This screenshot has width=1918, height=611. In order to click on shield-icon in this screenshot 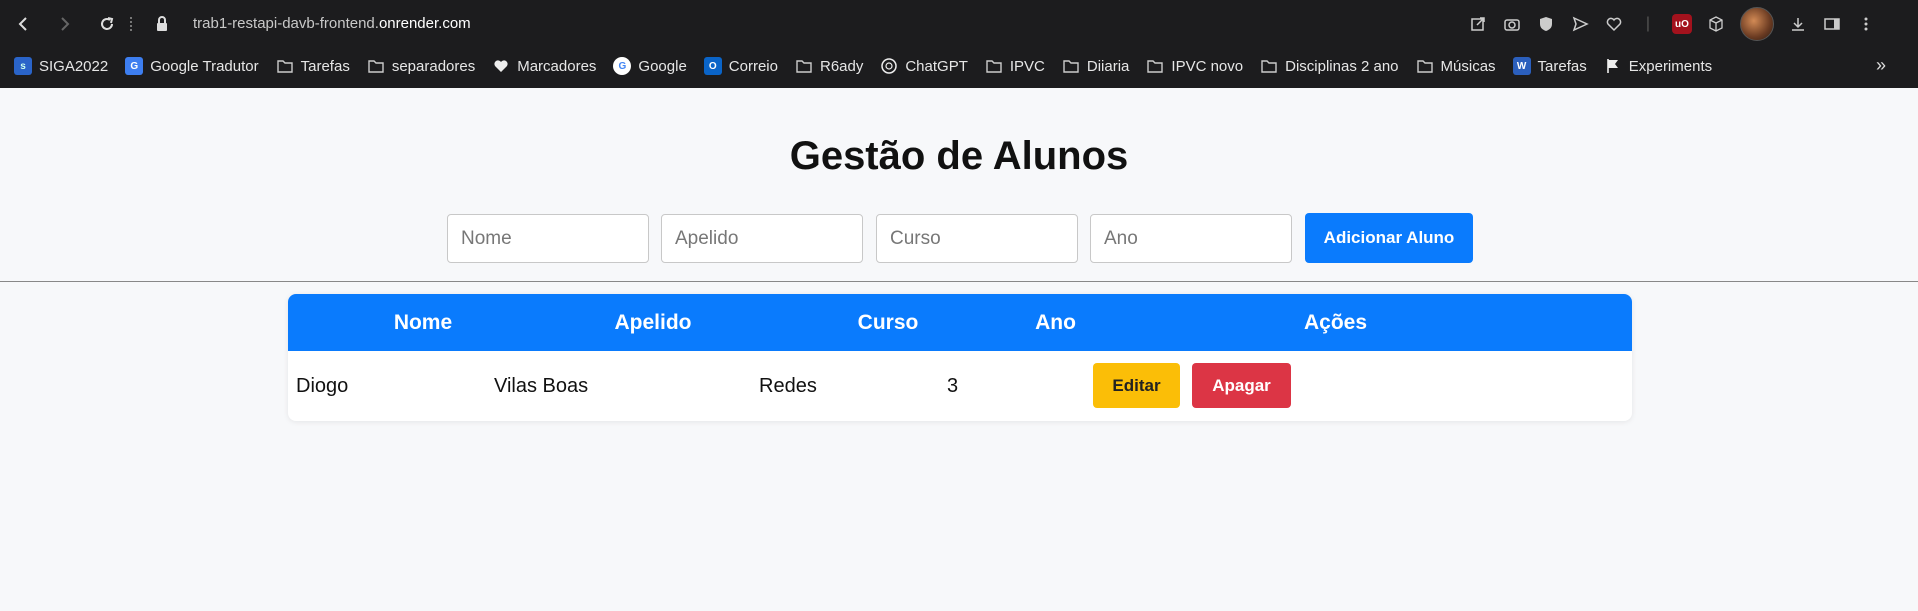, I will do `click(1546, 24)`.